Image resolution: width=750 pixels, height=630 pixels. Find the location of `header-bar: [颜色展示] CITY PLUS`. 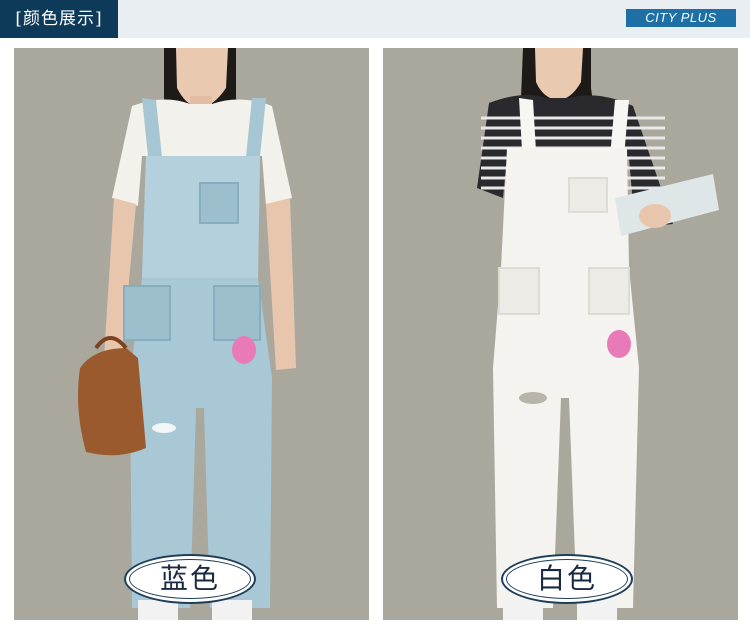

header-bar: [颜色展示] CITY PLUS is located at coordinates (375, 19).